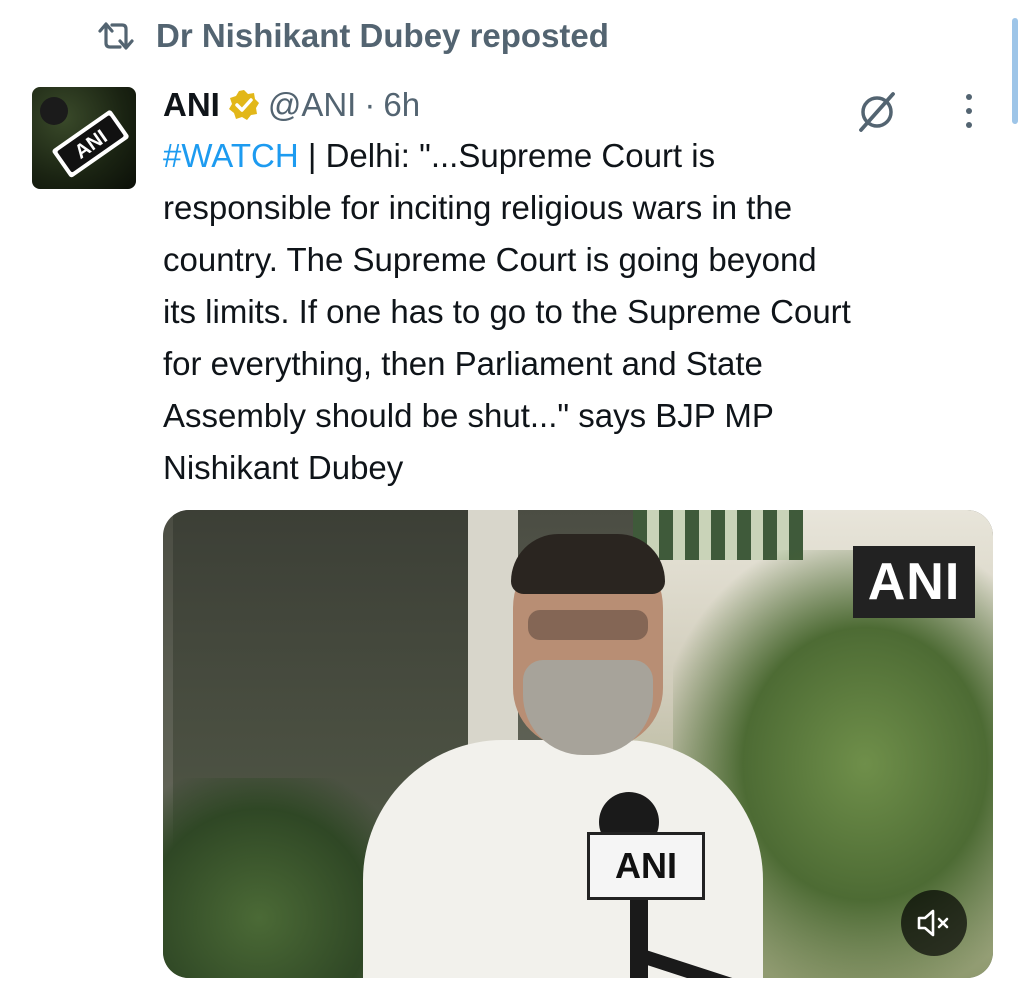 Image resolution: width=1024 pixels, height=986 pixels. What do you see at coordinates (646, 866) in the screenshot?
I see `mic-flag-label: ANI` at bounding box center [646, 866].